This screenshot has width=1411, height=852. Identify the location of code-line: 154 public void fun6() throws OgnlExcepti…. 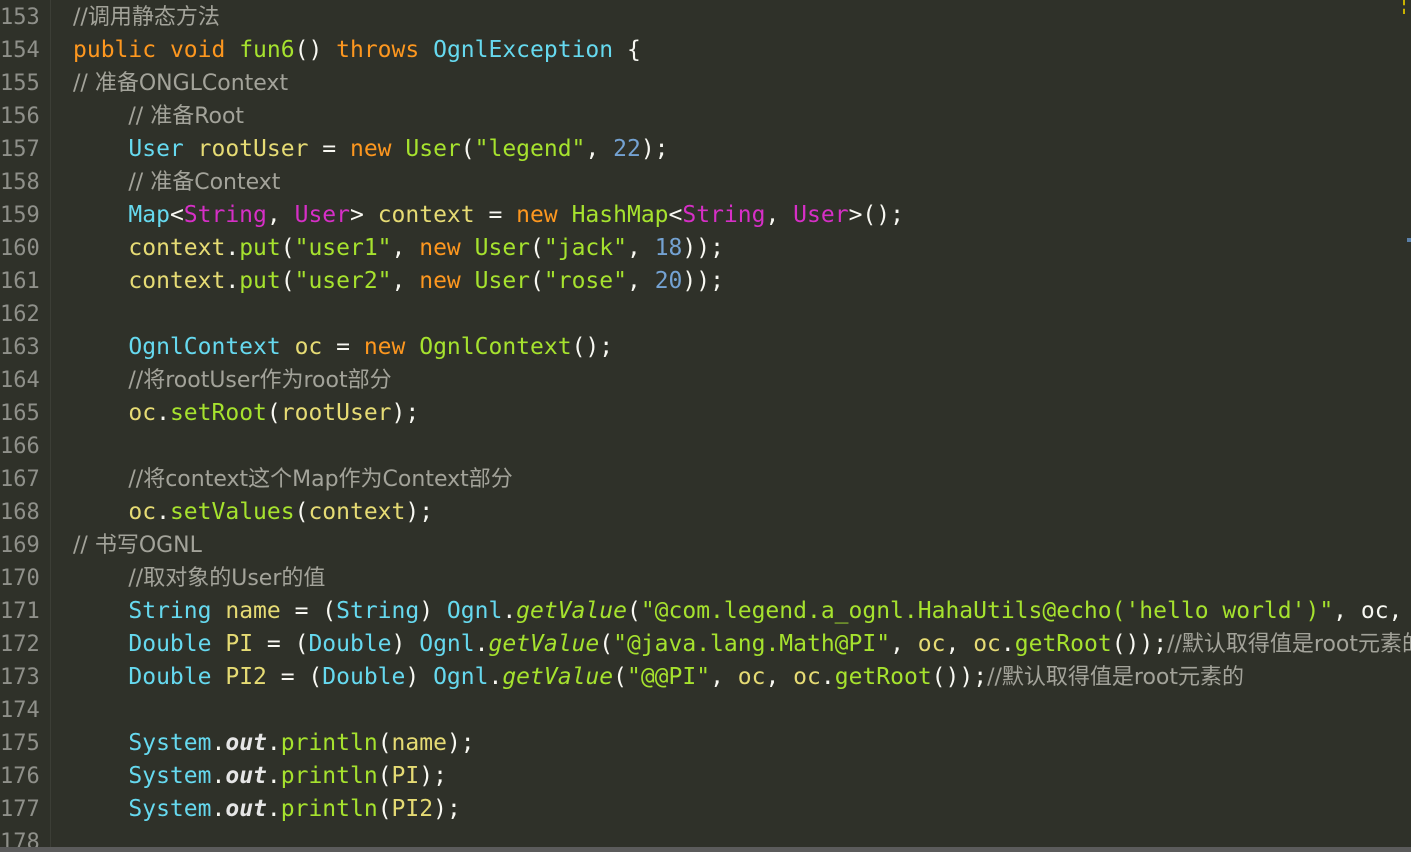
(705, 50).